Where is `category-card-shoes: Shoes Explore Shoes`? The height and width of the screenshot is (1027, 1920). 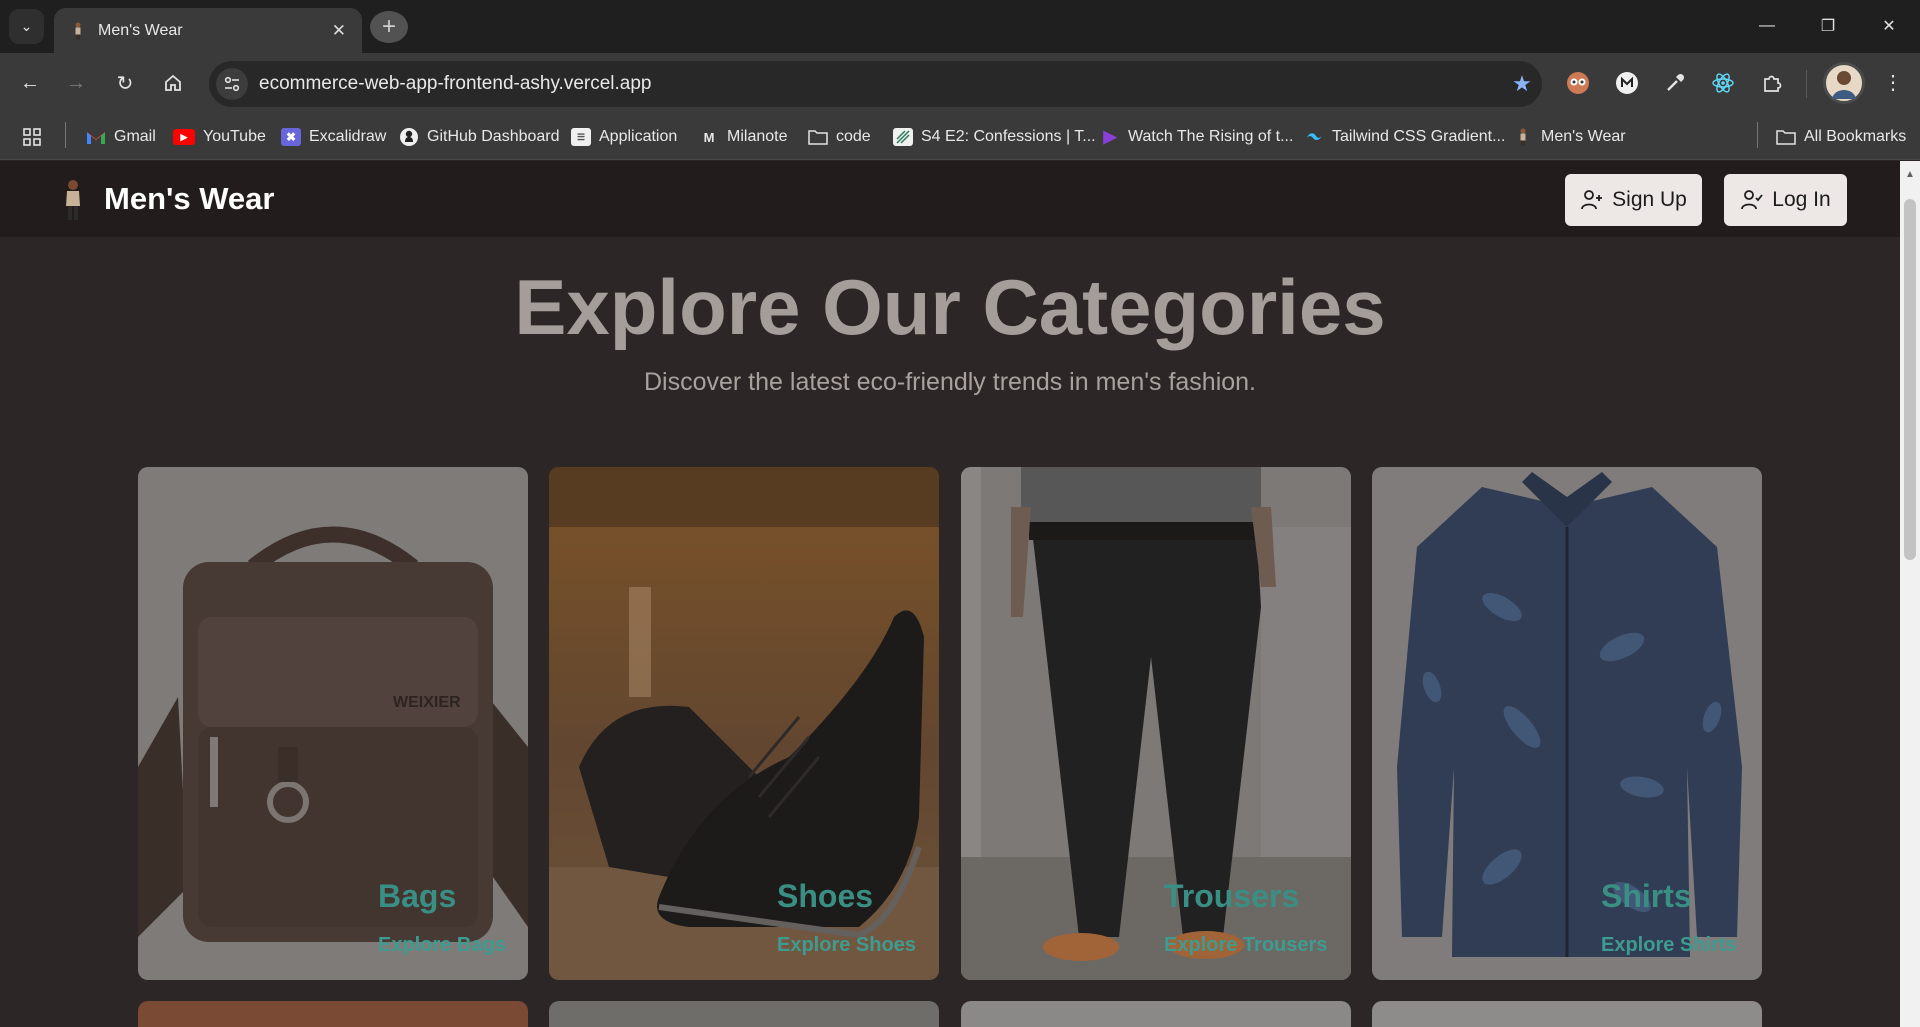 category-card-shoes: Shoes Explore Shoes is located at coordinates (744, 723).